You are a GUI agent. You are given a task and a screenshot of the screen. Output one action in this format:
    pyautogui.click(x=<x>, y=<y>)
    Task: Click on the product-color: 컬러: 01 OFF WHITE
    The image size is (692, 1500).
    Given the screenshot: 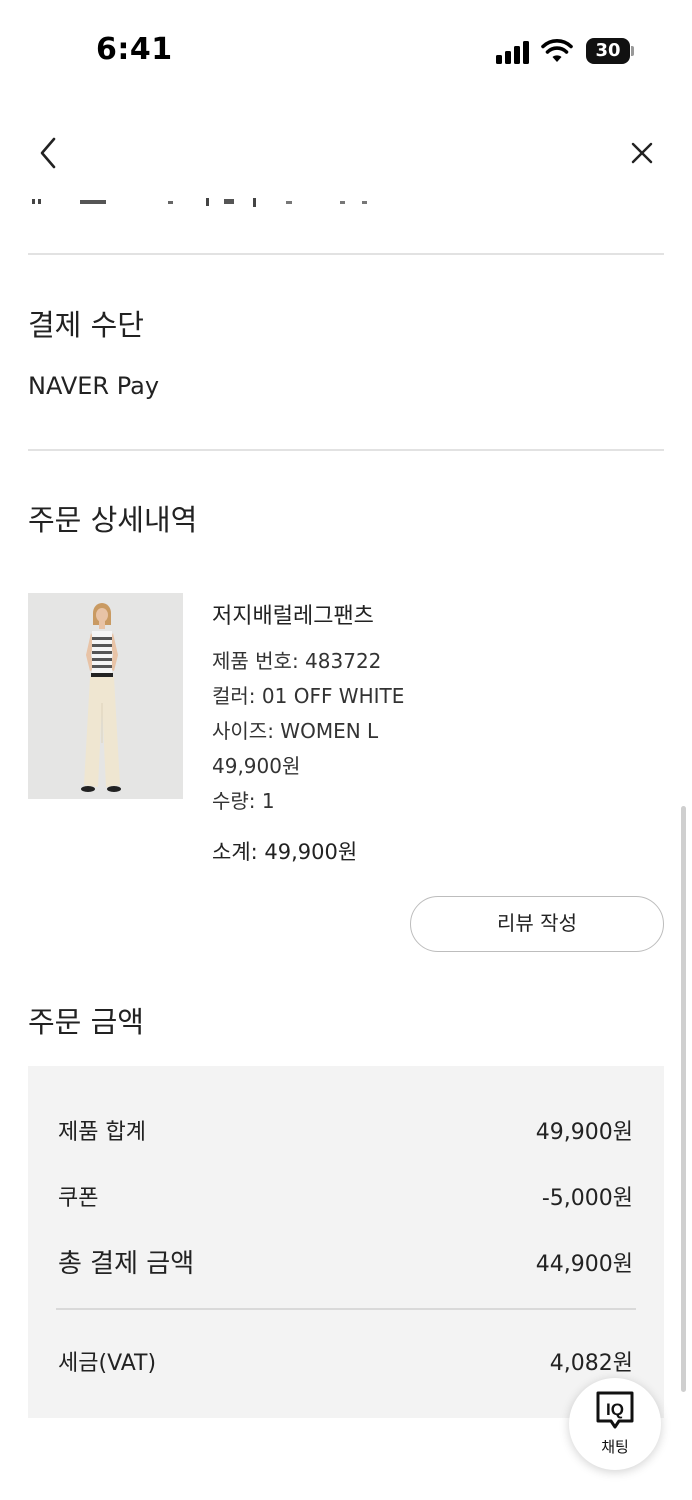 What is the action you would take?
    pyautogui.click(x=308, y=696)
    